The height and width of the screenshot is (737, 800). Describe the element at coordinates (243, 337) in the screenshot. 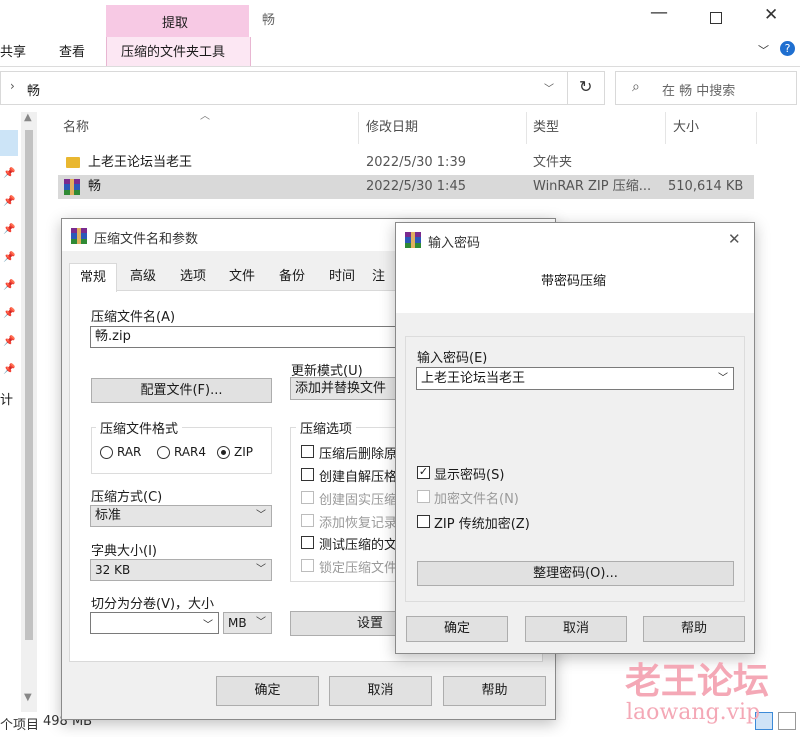

I see `archive-name-input: 畅.zip` at that location.